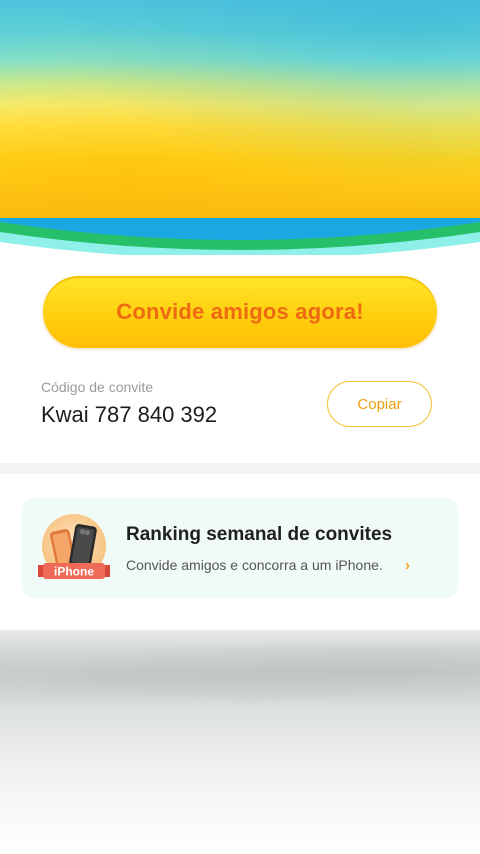 The height and width of the screenshot is (854, 480). What do you see at coordinates (379, 404) in the screenshot?
I see `copy-button: Copiar` at bounding box center [379, 404].